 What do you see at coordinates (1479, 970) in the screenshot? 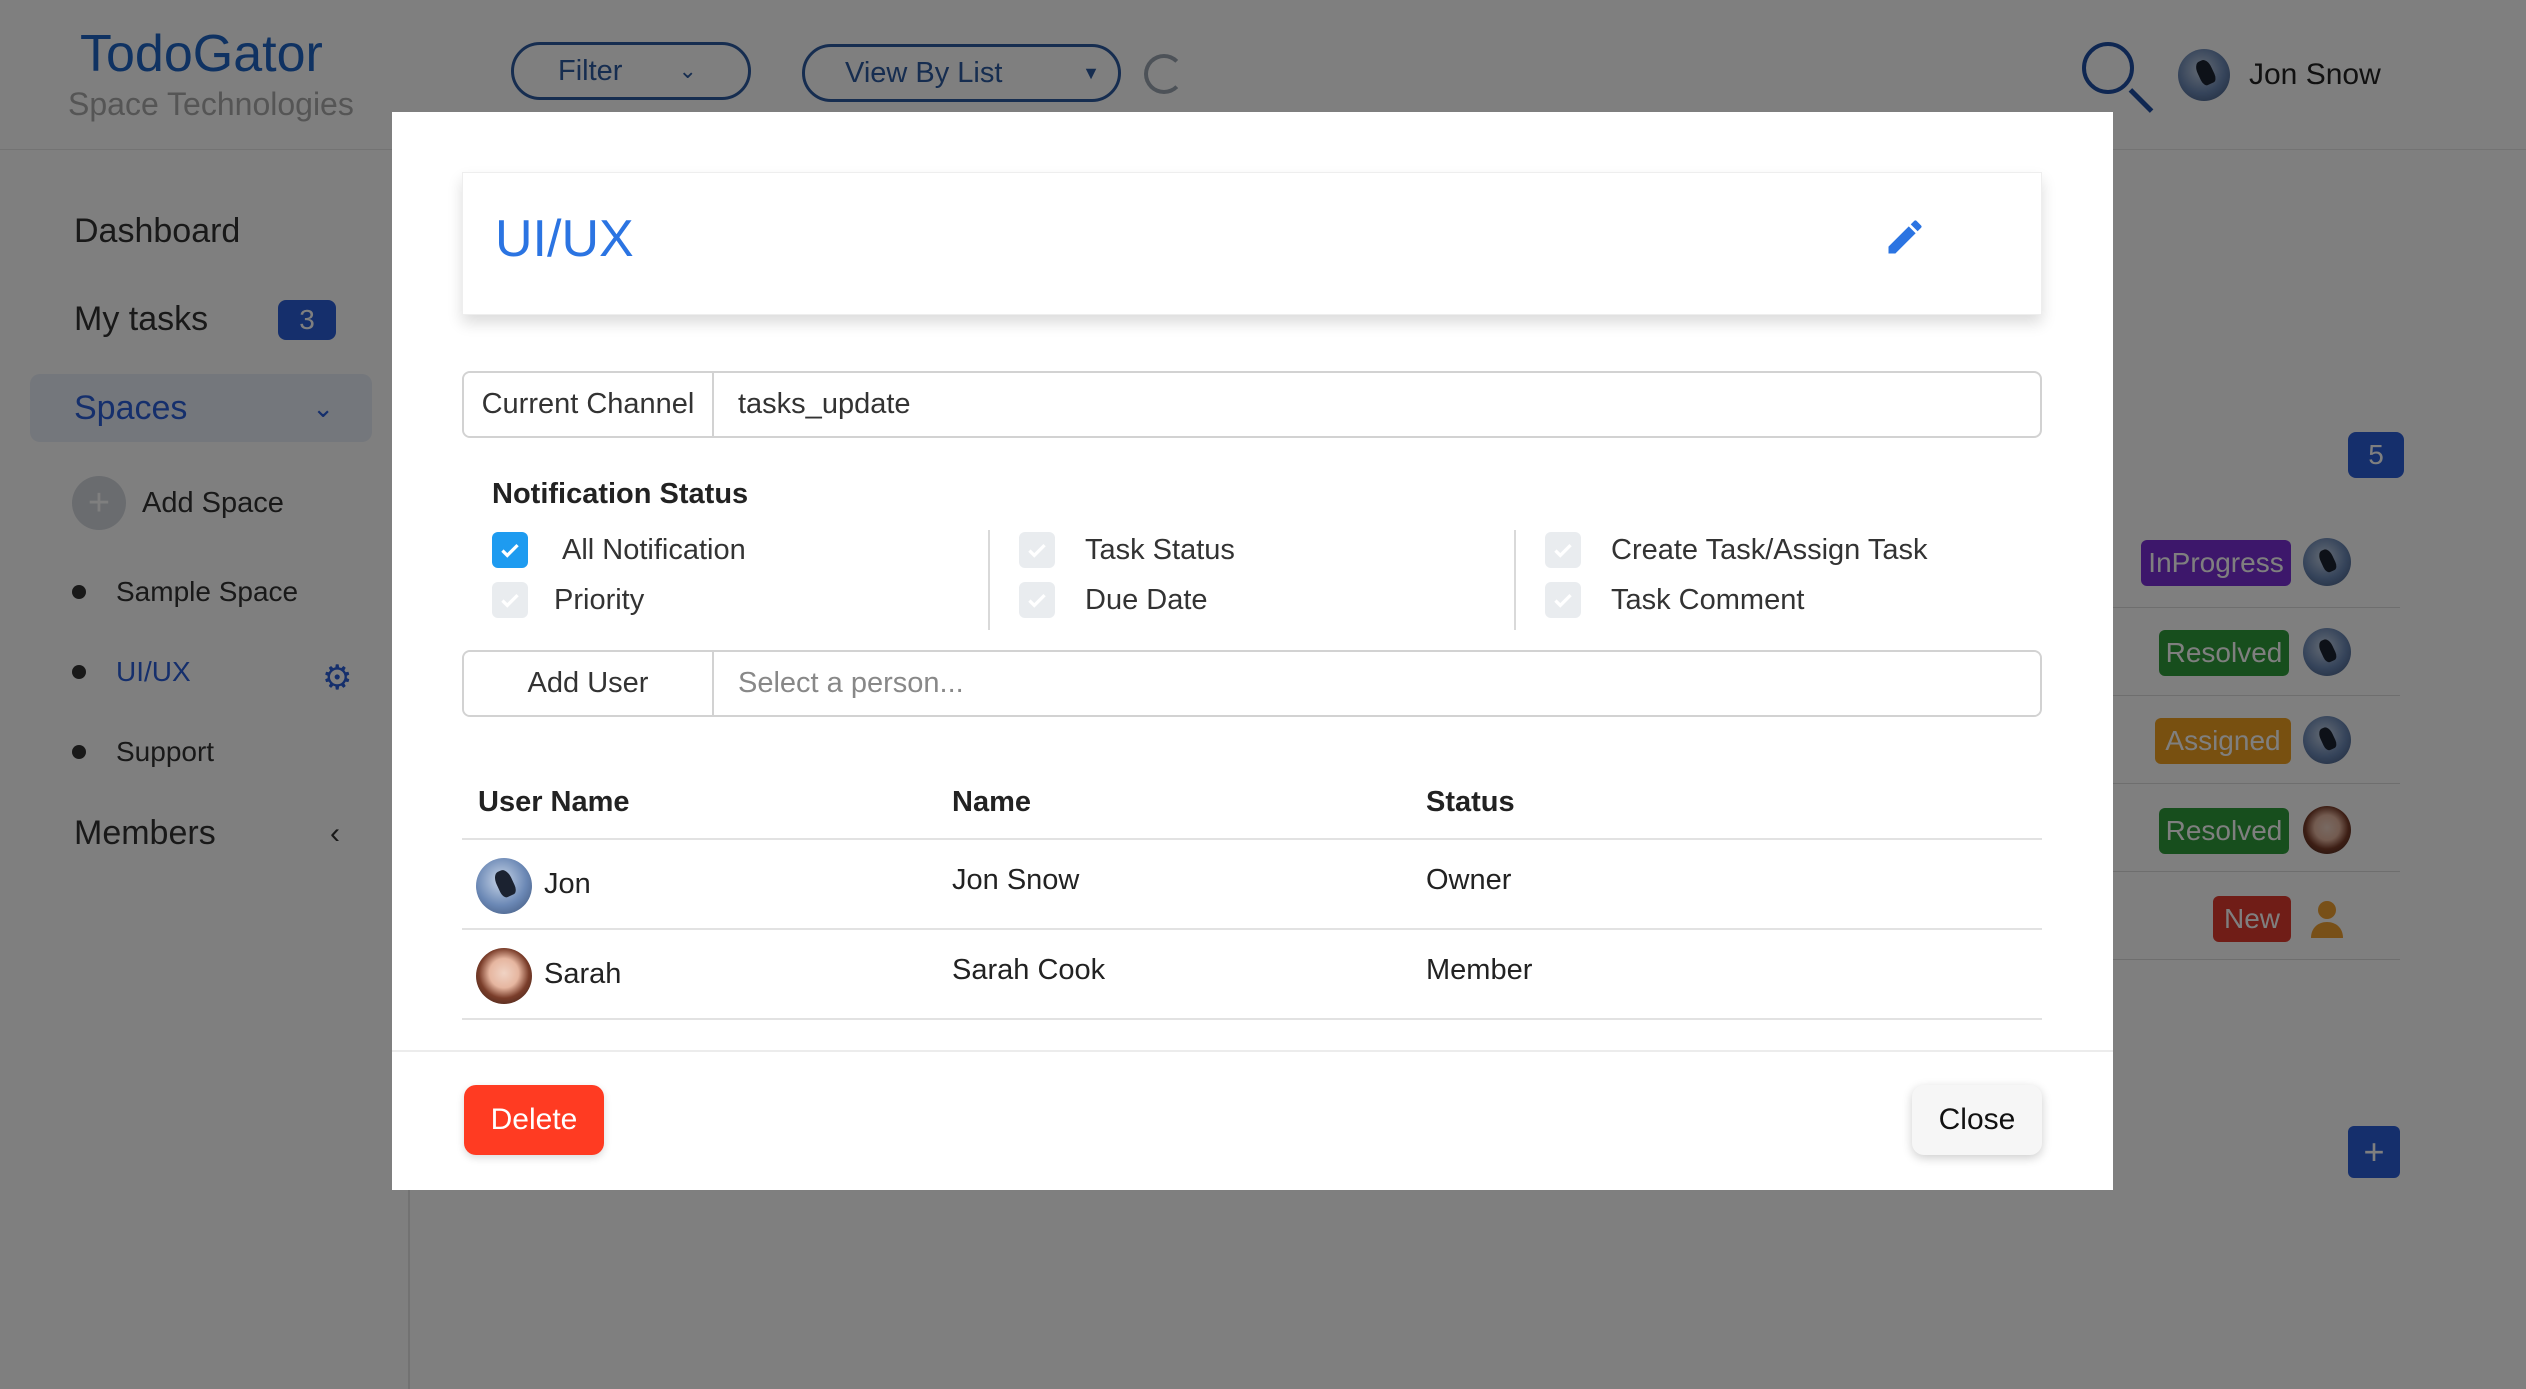
I see `cell-status: Member` at bounding box center [1479, 970].